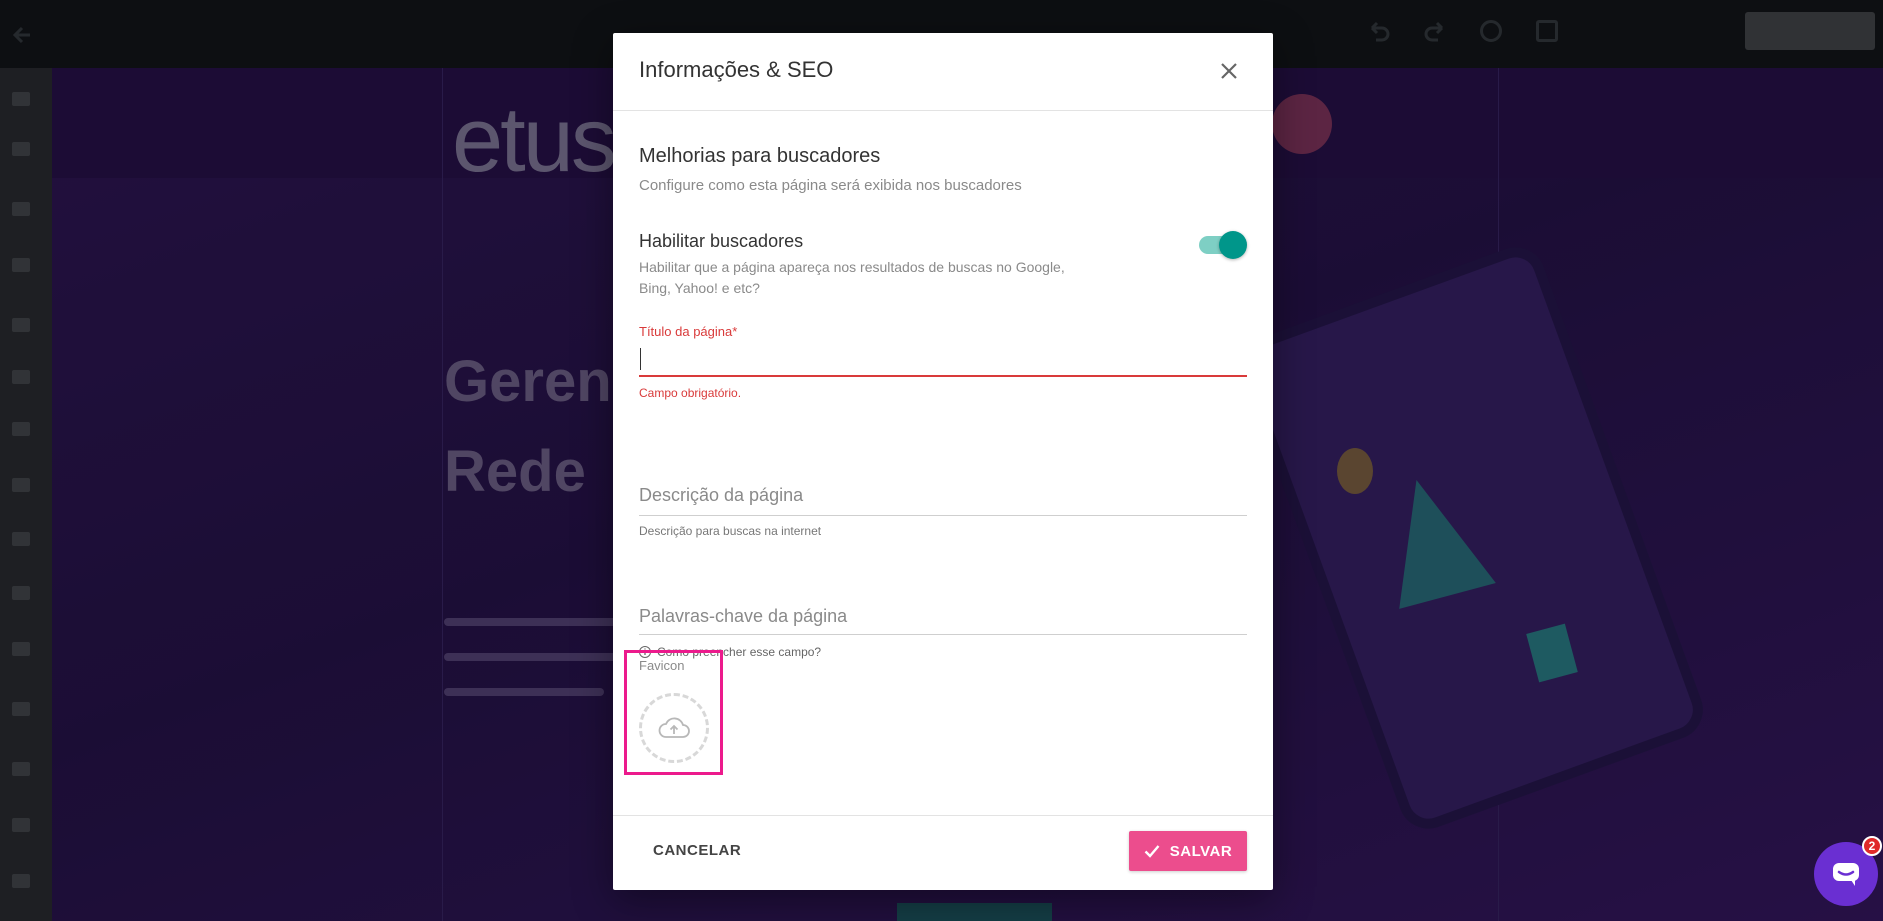  Describe the element at coordinates (943, 360) in the screenshot. I see `page-title-input` at that location.